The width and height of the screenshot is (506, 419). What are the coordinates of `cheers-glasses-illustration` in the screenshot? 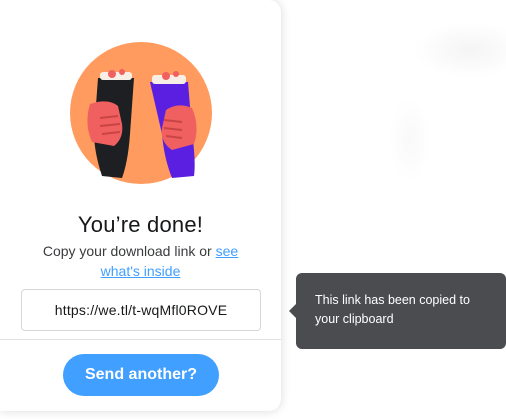 It's located at (141, 113).